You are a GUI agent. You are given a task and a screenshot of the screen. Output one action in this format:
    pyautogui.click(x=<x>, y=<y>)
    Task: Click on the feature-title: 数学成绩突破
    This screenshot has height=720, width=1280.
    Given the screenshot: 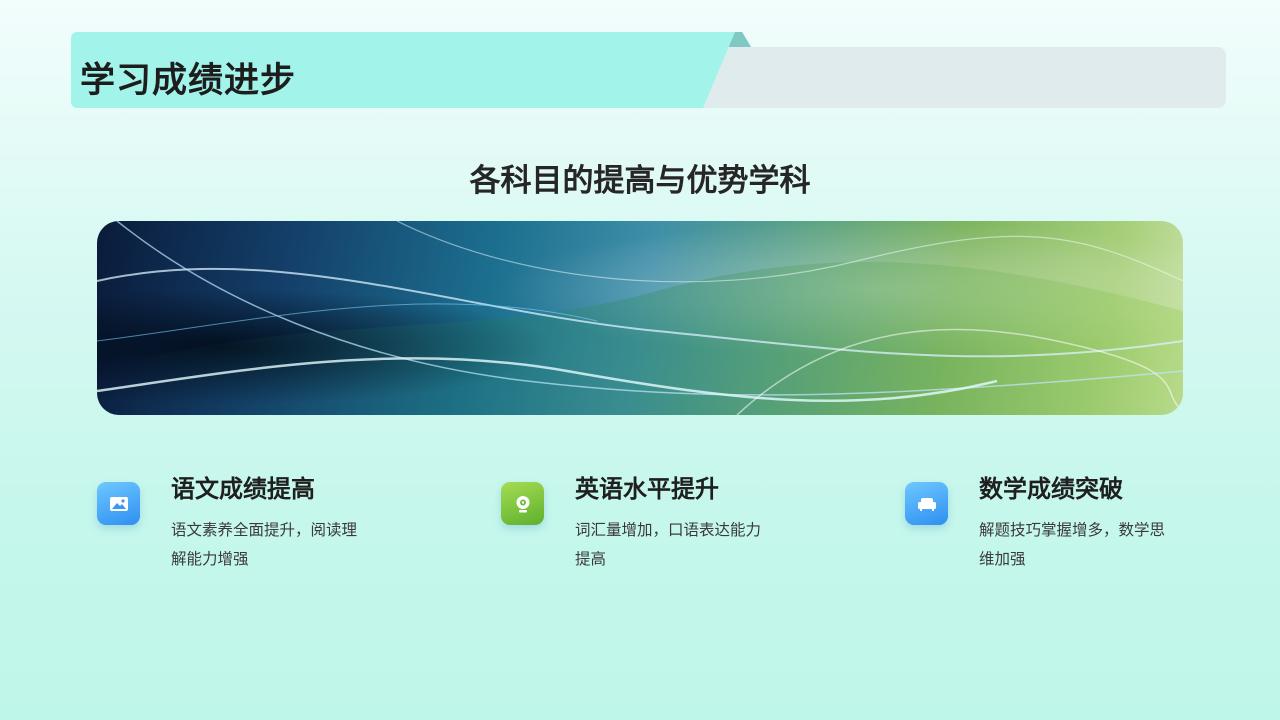 What is the action you would take?
    pyautogui.click(x=1051, y=489)
    